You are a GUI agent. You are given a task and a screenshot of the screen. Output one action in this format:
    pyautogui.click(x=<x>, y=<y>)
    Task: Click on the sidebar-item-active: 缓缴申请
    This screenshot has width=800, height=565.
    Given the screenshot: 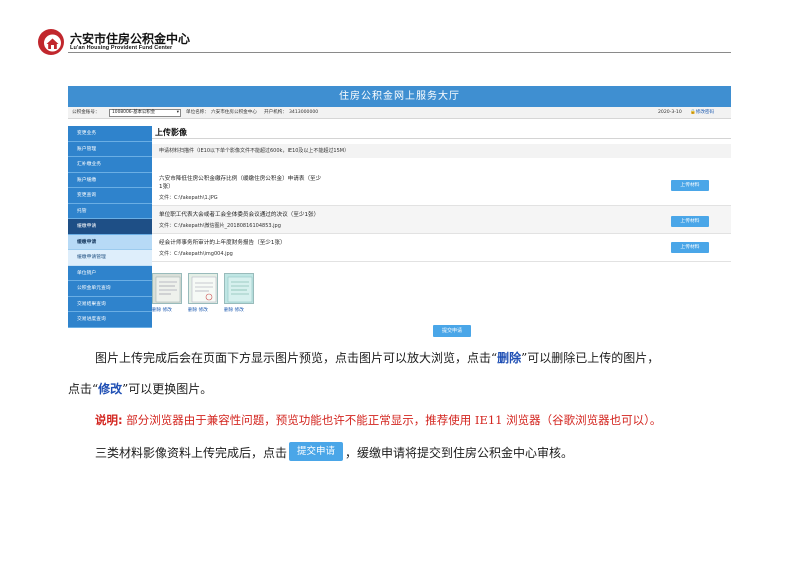 What is the action you would take?
    pyautogui.click(x=110, y=227)
    